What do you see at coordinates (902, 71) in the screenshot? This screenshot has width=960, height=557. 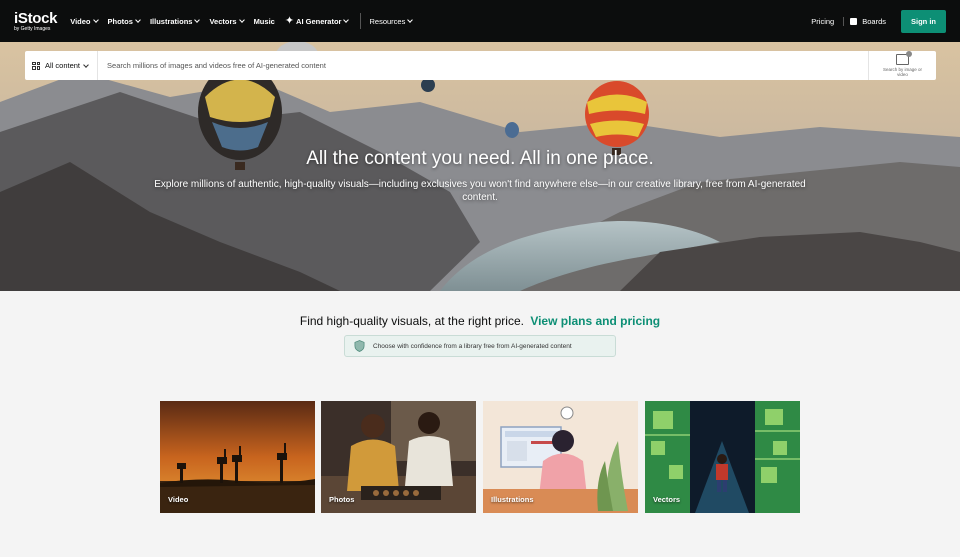 I see `image-search-label: Search by image or video` at bounding box center [902, 71].